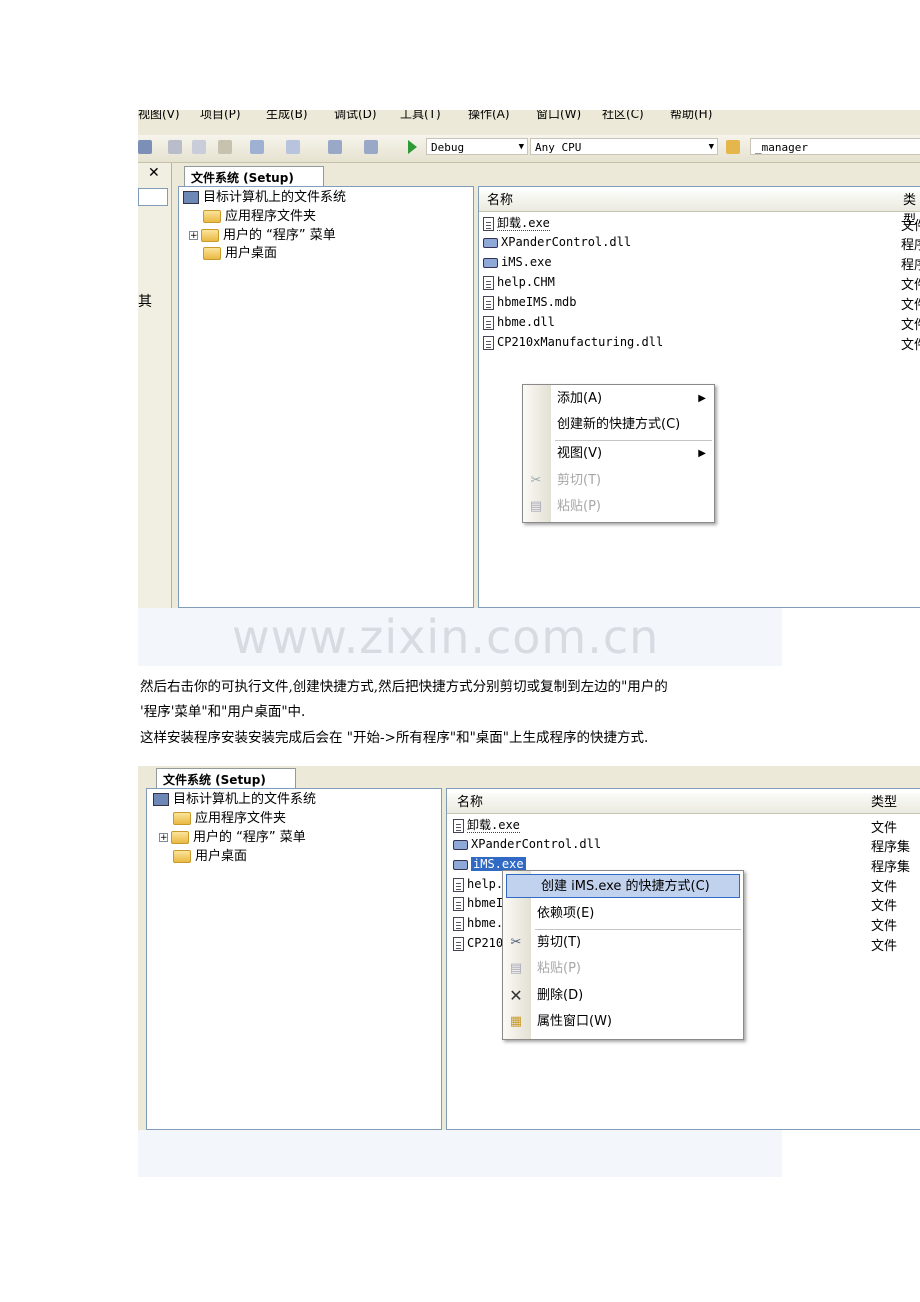 The image size is (920, 1302). Describe the element at coordinates (623, 1022) in the screenshot. I see `menu-item-properties: ▦ 属性窗口(W)` at that location.